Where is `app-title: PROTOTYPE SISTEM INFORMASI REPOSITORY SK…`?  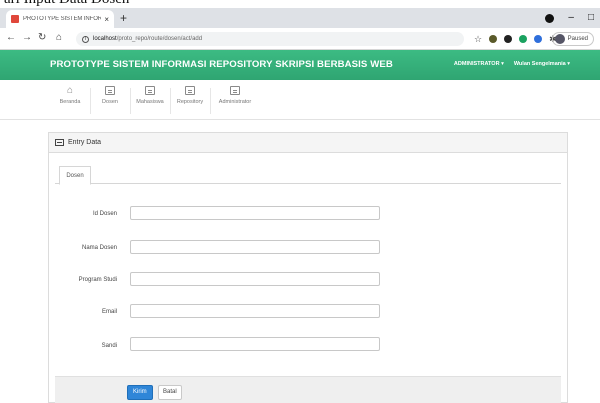 app-title: PROTOTYPE SISTEM INFORMASI REPOSITORY SK… is located at coordinates (221, 64).